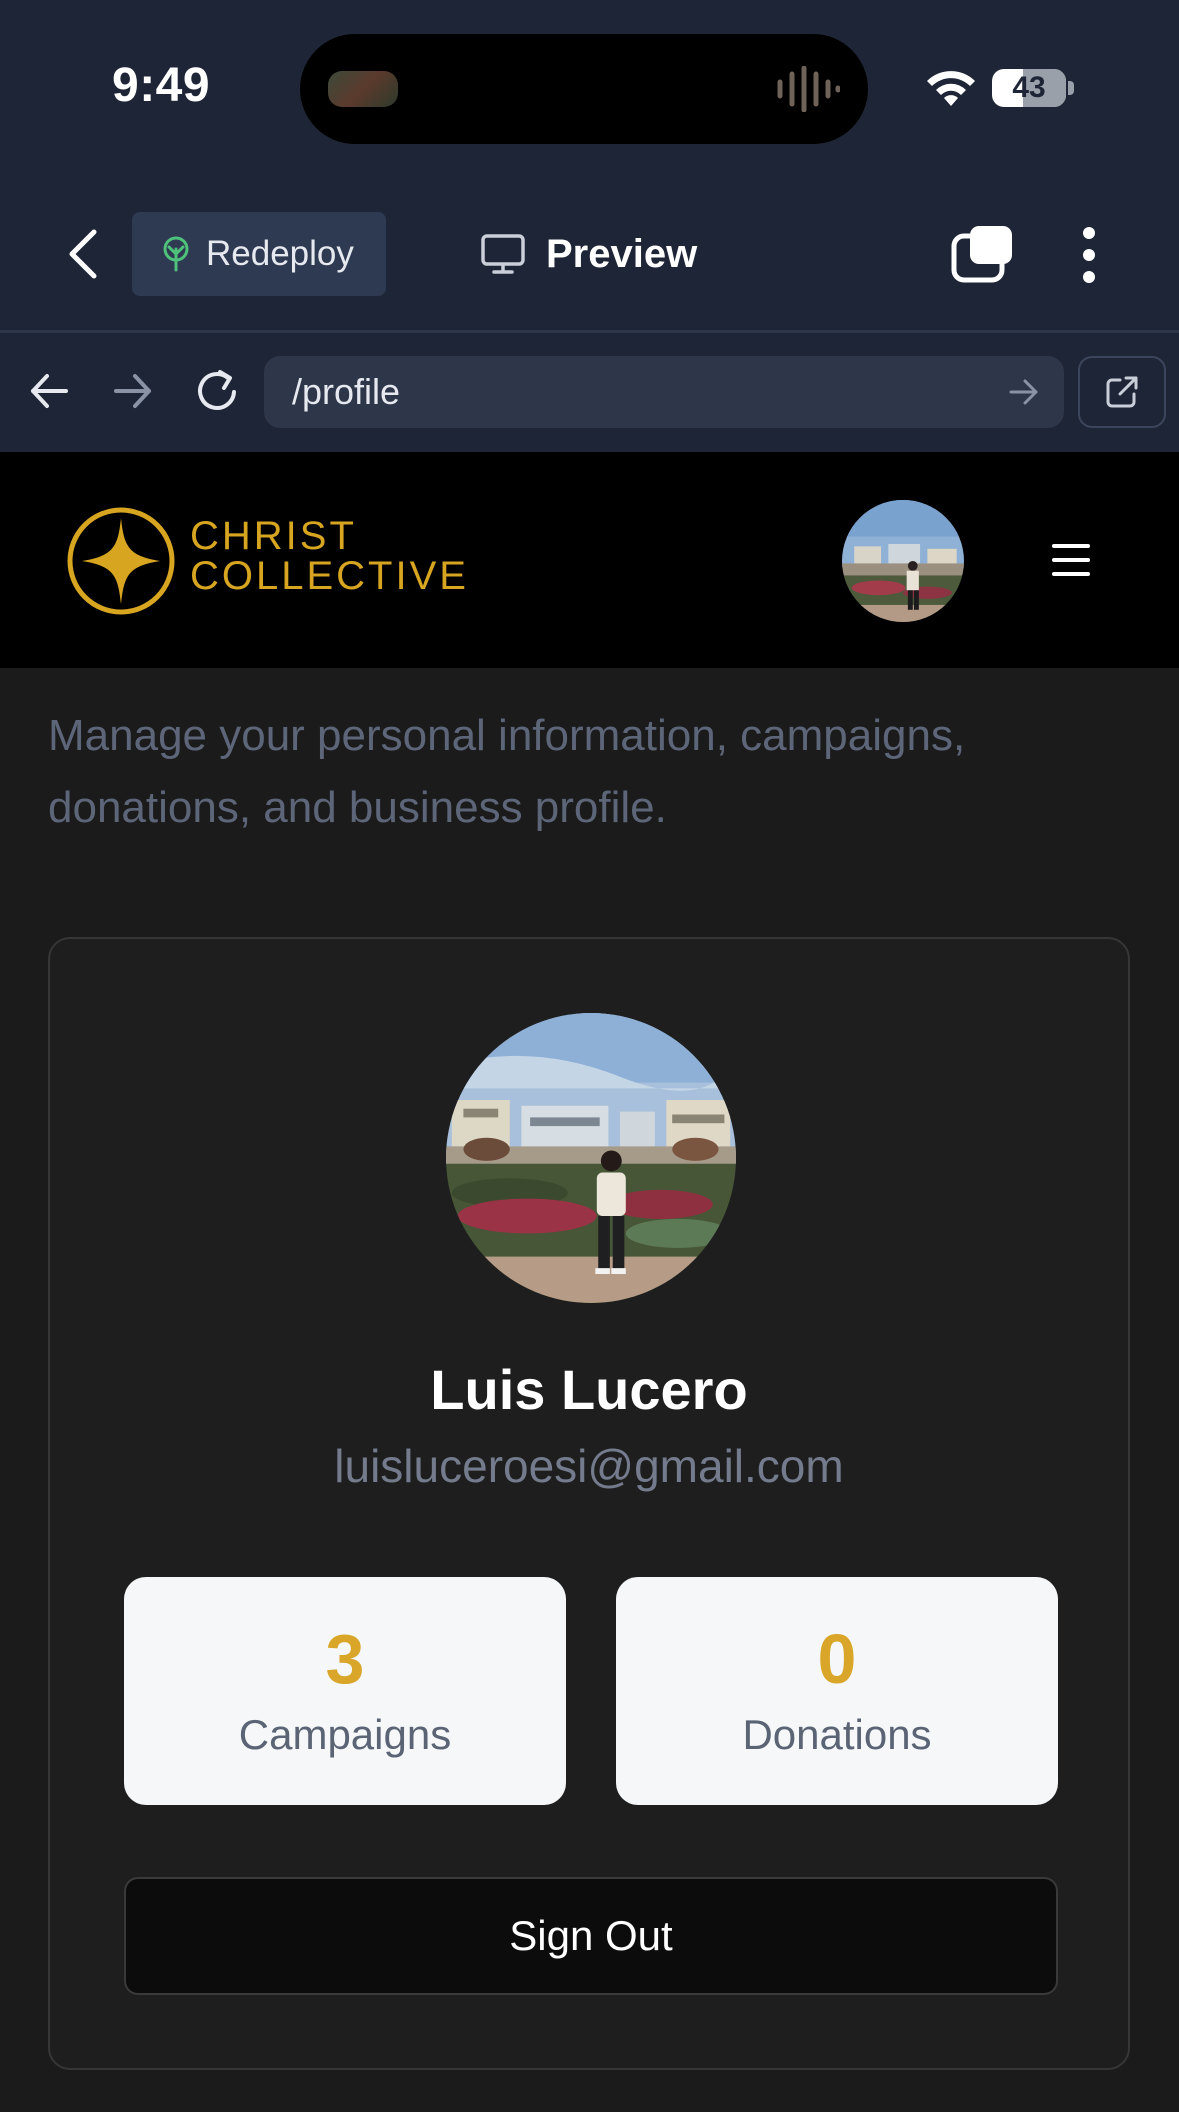 This screenshot has height=2112, width=1179. Describe the element at coordinates (1089, 255) in the screenshot. I see `more-options-icon` at that location.